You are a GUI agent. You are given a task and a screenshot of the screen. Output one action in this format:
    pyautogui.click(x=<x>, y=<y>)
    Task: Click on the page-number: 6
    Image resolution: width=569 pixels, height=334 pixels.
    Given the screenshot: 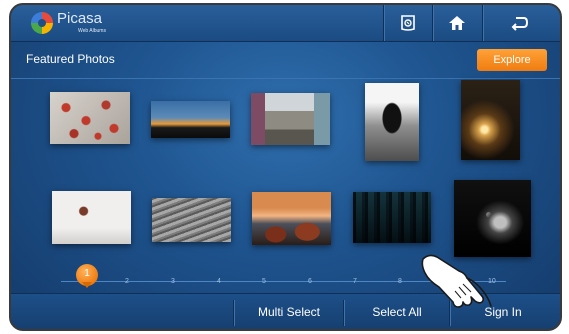 What is the action you would take?
    pyautogui.click(x=310, y=281)
    